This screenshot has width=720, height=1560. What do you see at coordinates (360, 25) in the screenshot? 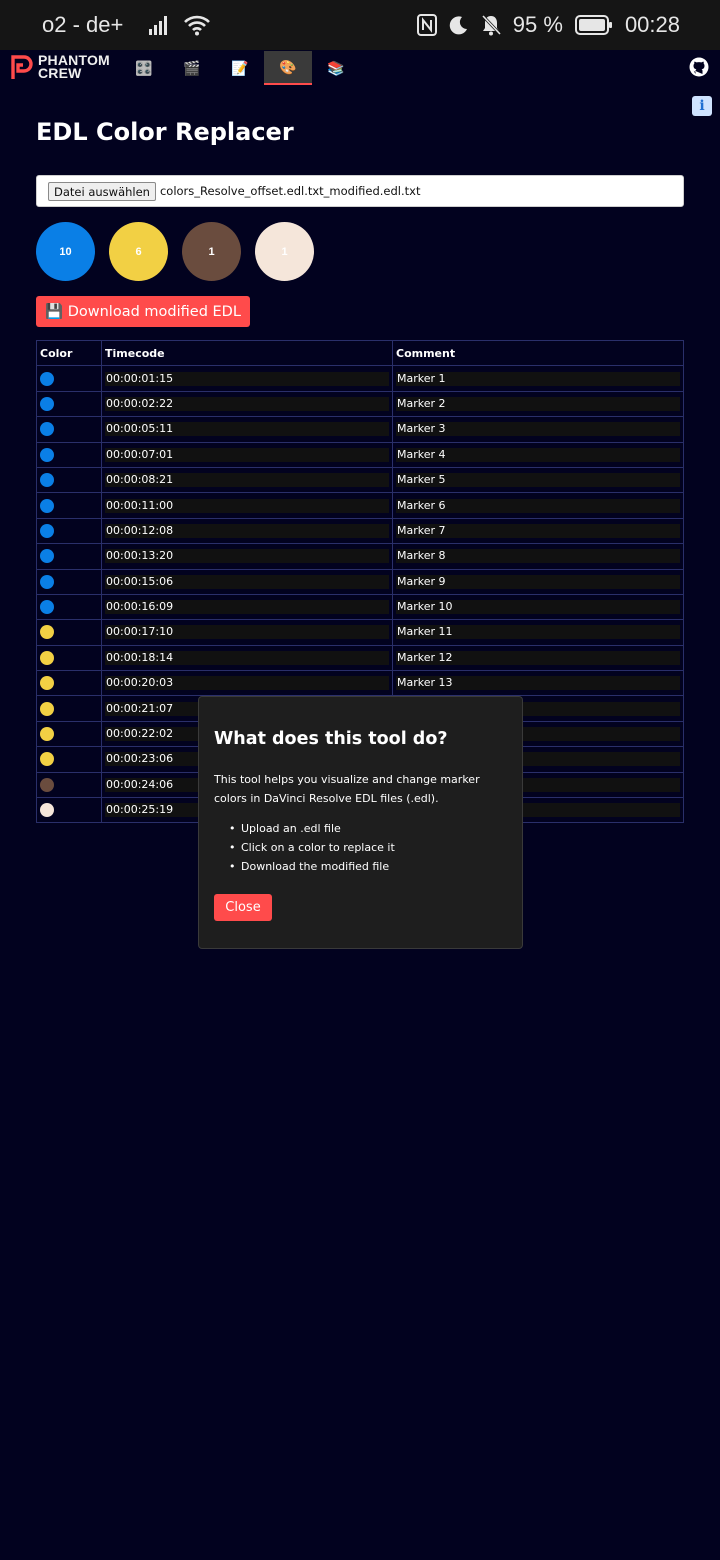
I see `status-bar: o2 - de+ 95 % 00:28` at bounding box center [360, 25].